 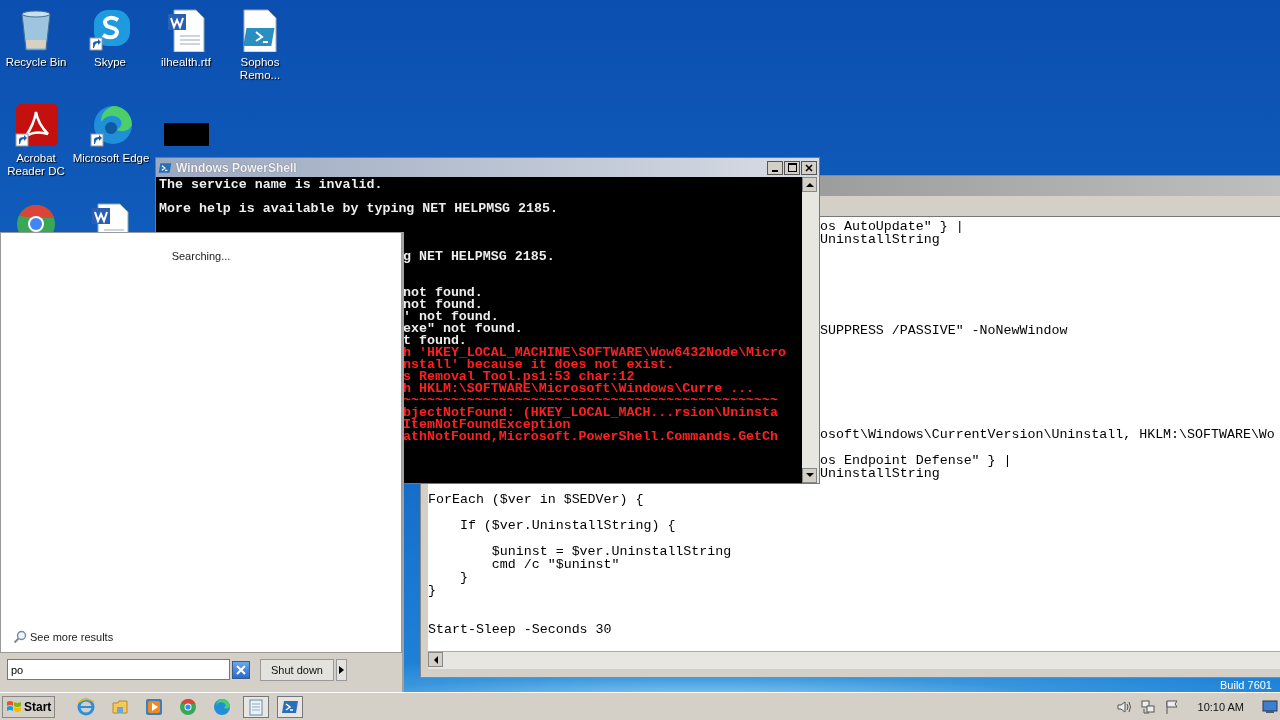 I want to click on console-line: More help is available by typing NET HELPMSG 2185., so click(x=358, y=208).